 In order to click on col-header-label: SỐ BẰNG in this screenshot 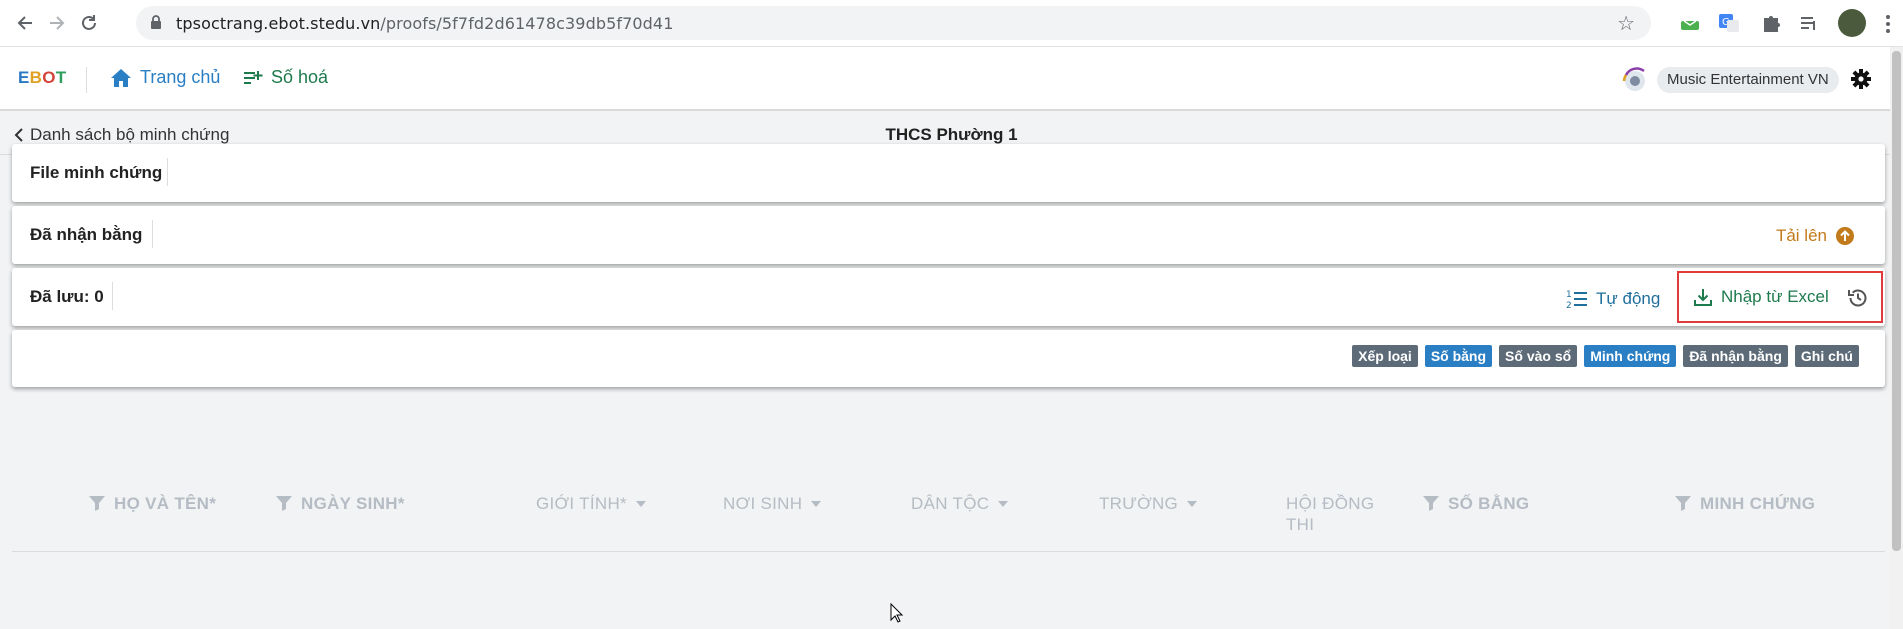, I will do `click(1489, 503)`.